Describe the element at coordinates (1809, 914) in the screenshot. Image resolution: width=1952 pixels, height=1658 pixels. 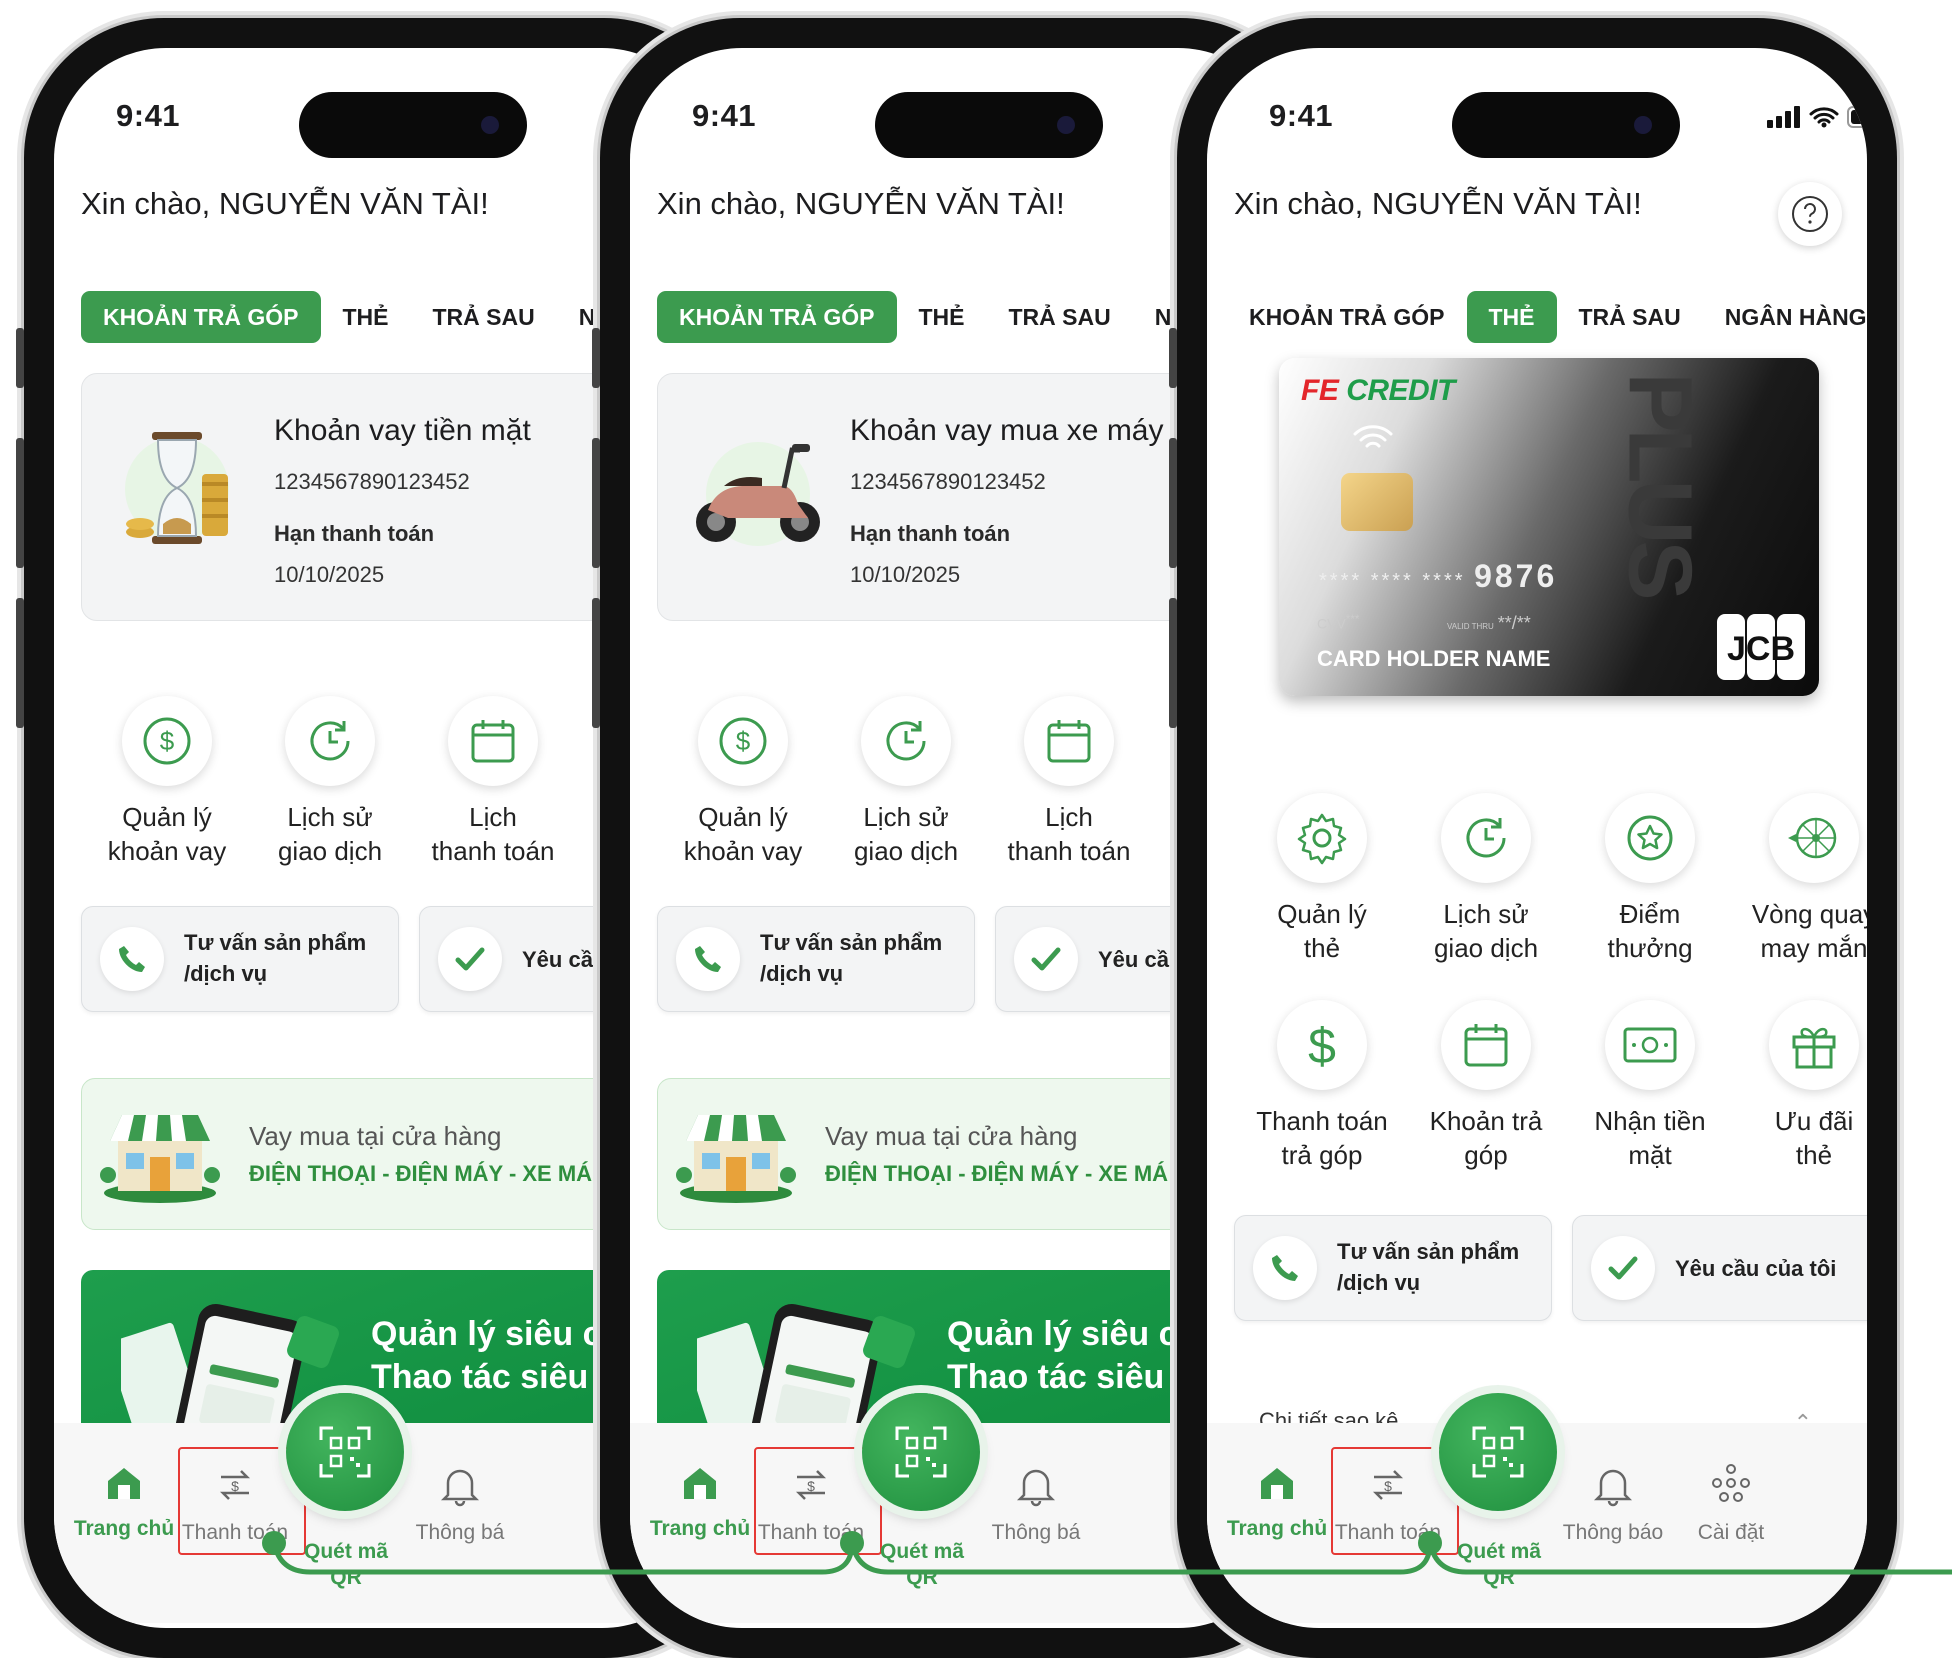
I see `action-label-1: Vòng quay` at that location.